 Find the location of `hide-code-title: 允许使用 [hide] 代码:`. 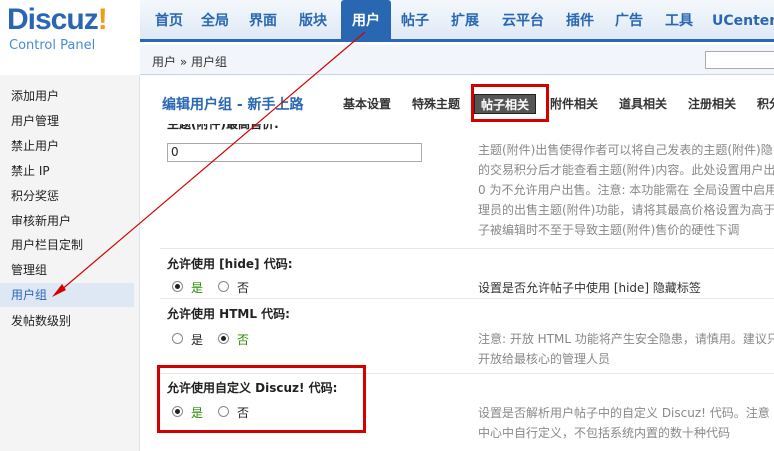

hide-code-title: 允许使用 [hide] 代码: is located at coordinates (230, 264).